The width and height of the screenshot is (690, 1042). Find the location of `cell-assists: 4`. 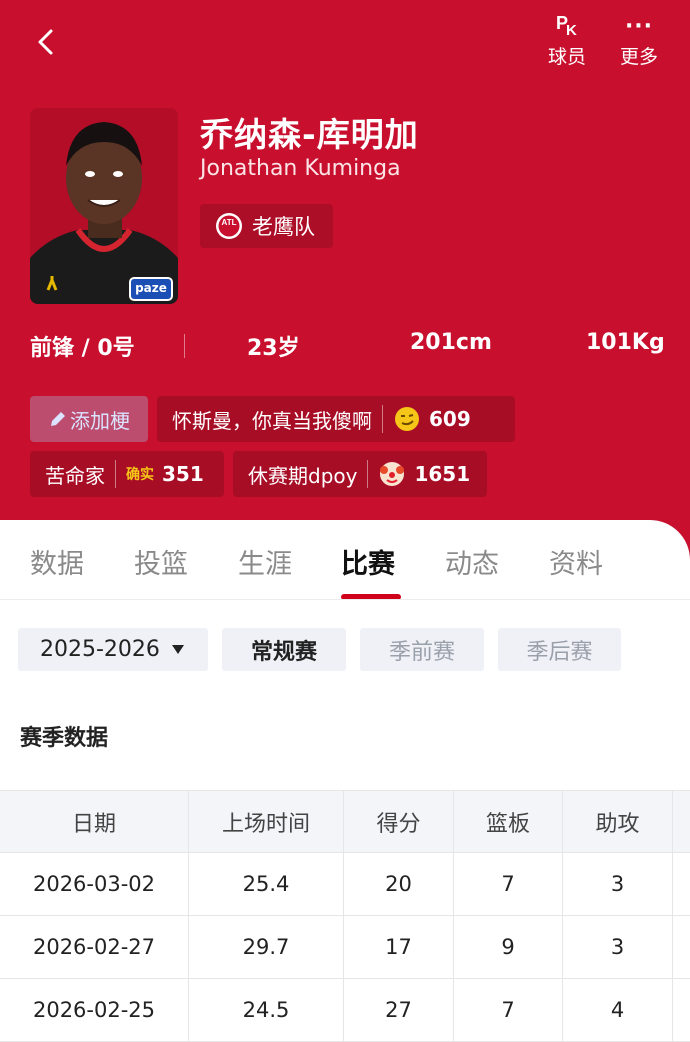

cell-assists: 4 is located at coordinates (618, 1010).